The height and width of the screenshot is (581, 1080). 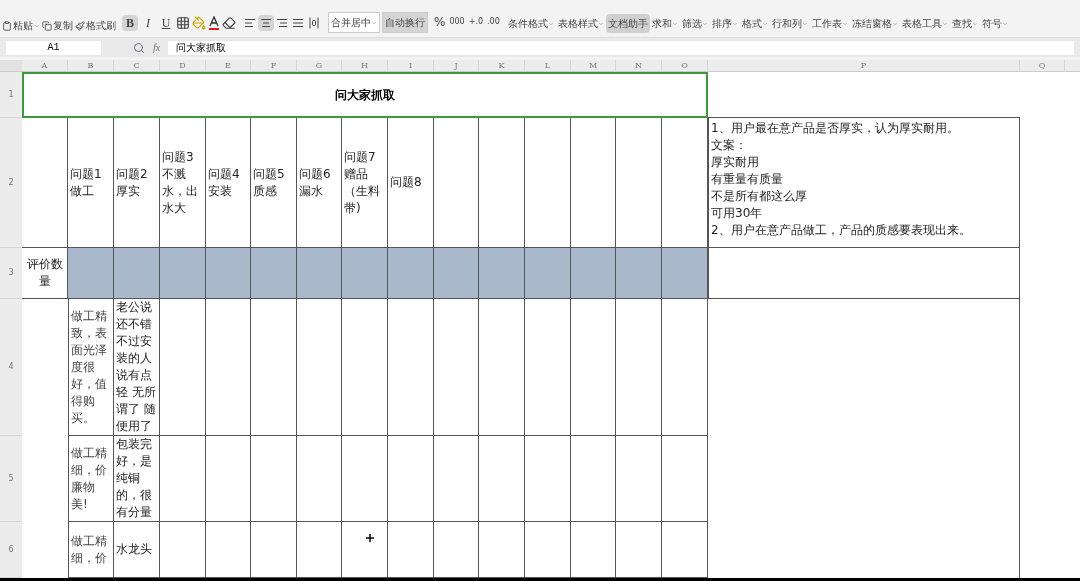 What do you see at coordinates (21, 25) in the screenshot?
I see `clipboard-button: 粘贴` at bounding box center [21, 25].